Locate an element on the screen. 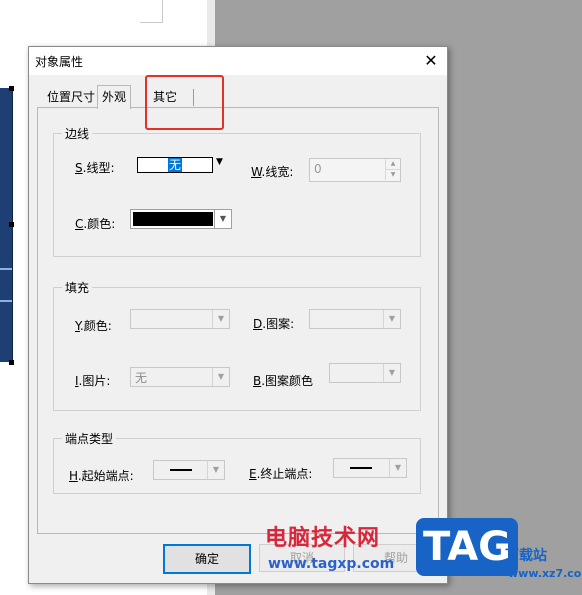  annotation-highlight-box is located at coordinates (184, 102).